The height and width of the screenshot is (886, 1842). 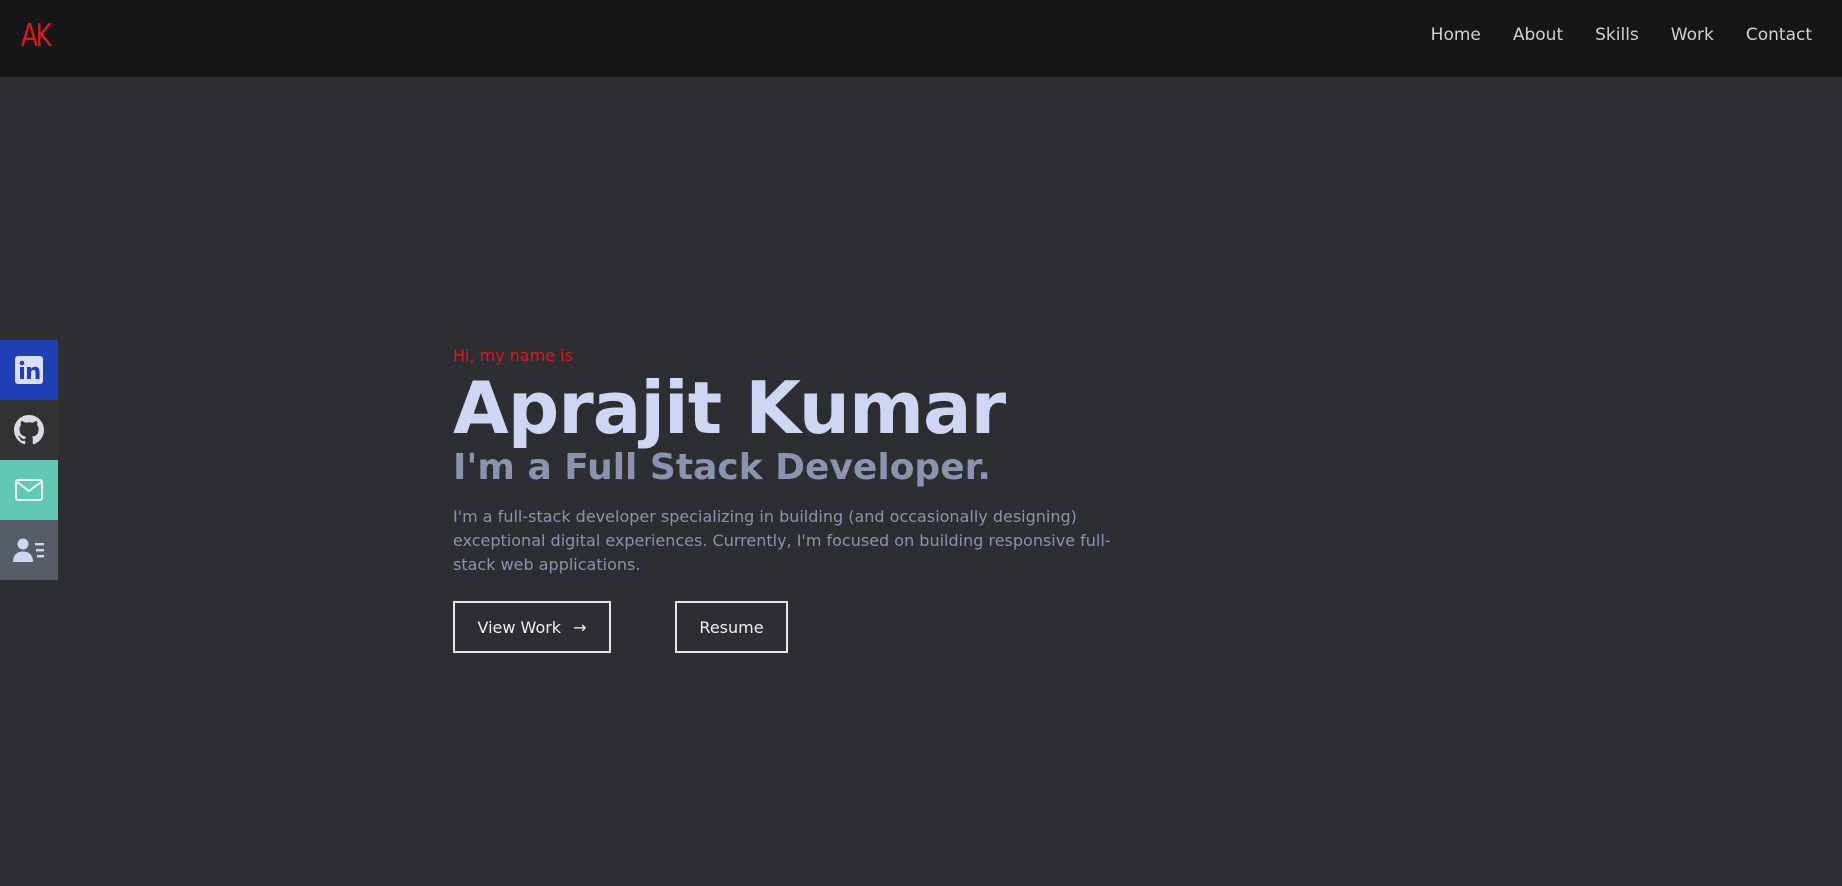 I want to click on nav-menu: Home About Skills Work Contact, so click(x=1621, y=35).